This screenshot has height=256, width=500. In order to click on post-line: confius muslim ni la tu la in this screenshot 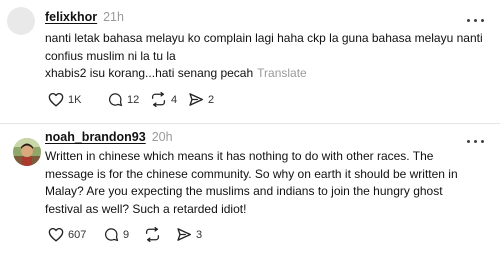, I will do `click(110, 55)`.